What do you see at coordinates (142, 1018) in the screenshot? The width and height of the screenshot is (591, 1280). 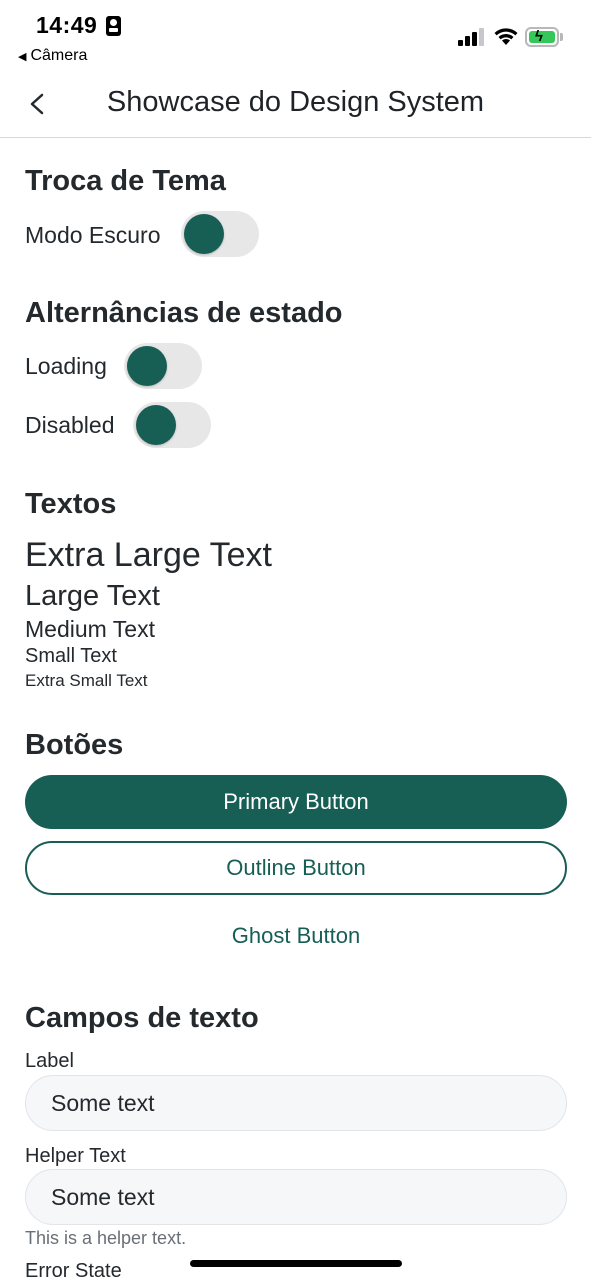 I see `section-title-fields: Campos de texto` at bounding box center [142, 1018].